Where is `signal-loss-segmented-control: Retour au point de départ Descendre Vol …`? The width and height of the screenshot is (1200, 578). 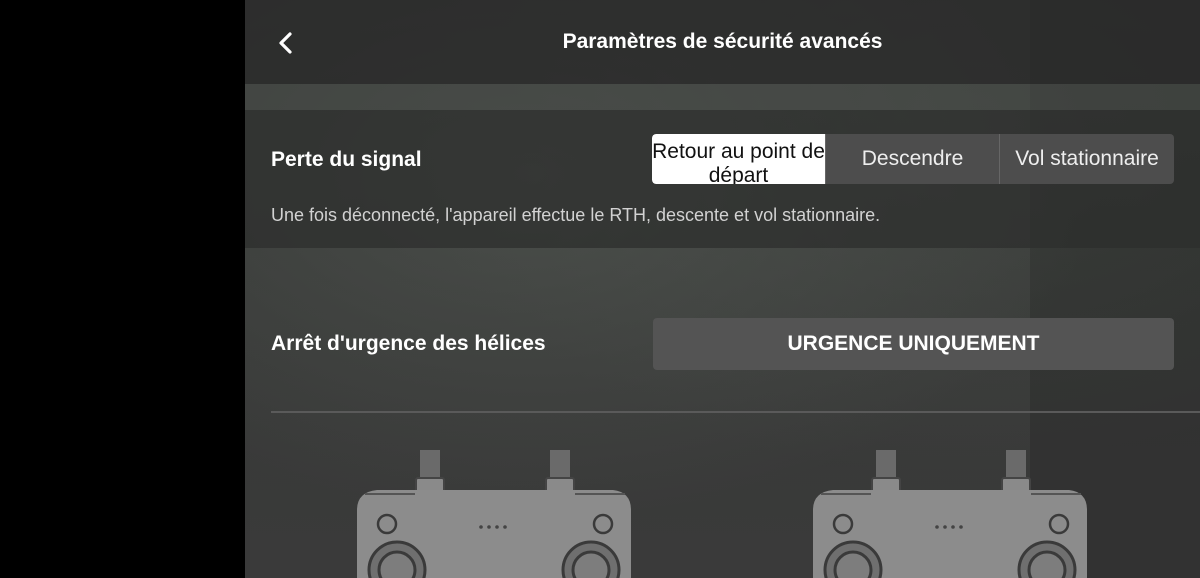
signal-loss-segmented-control: Retour au point de départ Descendre Vol … is located at coordinates (913, 159).